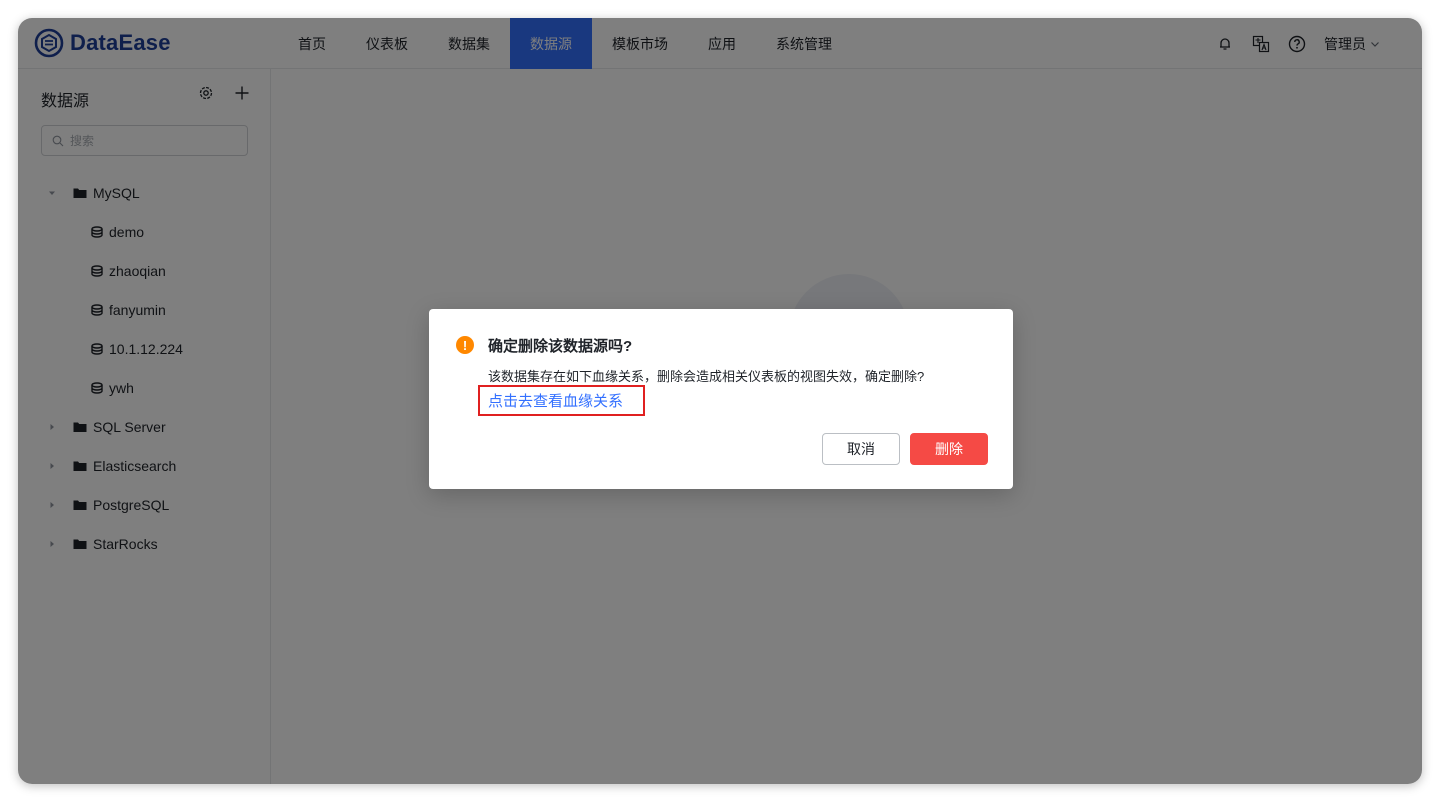  Describe the element at coordinates (556, 401) in the screenshot. I see `view-lineage-link-text: 点击去查看血缘关系` at that location.